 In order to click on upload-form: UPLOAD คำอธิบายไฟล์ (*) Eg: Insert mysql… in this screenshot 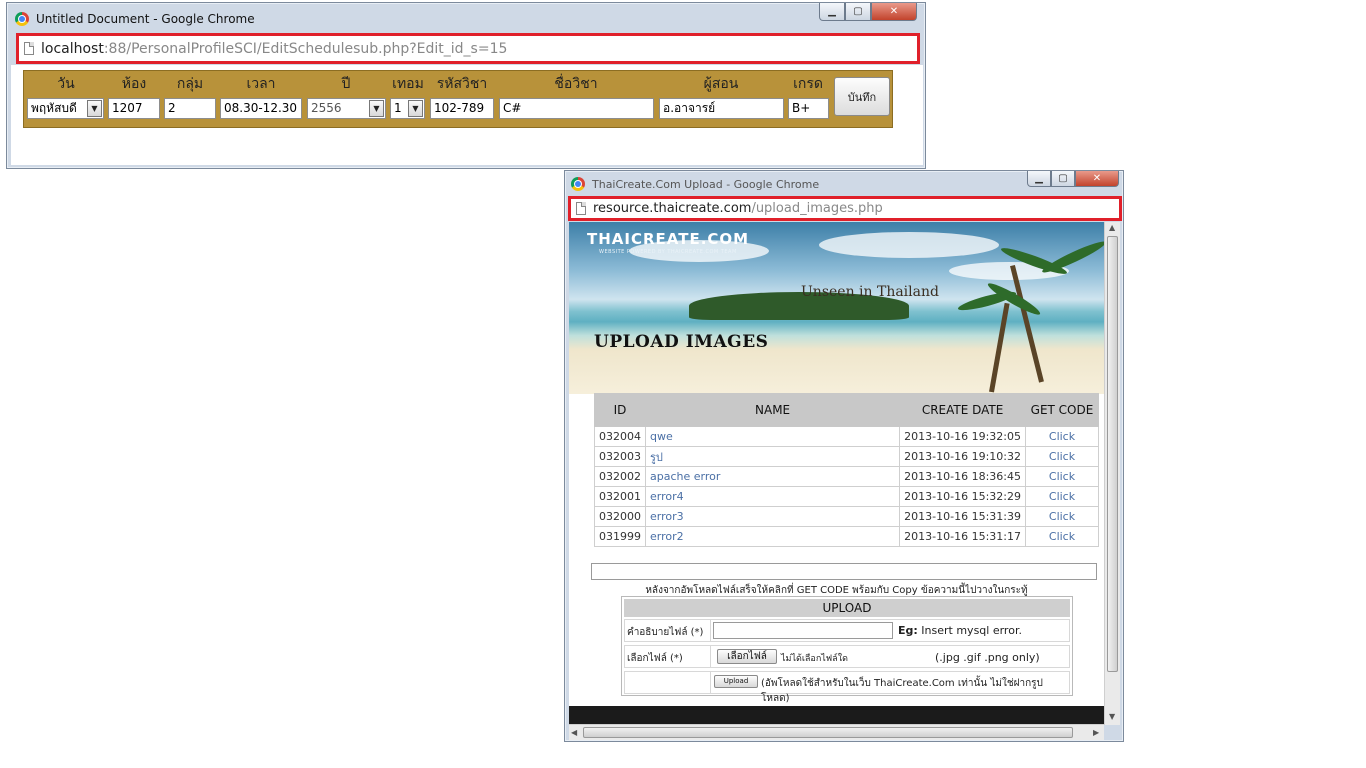, I will do `click(847, 650)`.